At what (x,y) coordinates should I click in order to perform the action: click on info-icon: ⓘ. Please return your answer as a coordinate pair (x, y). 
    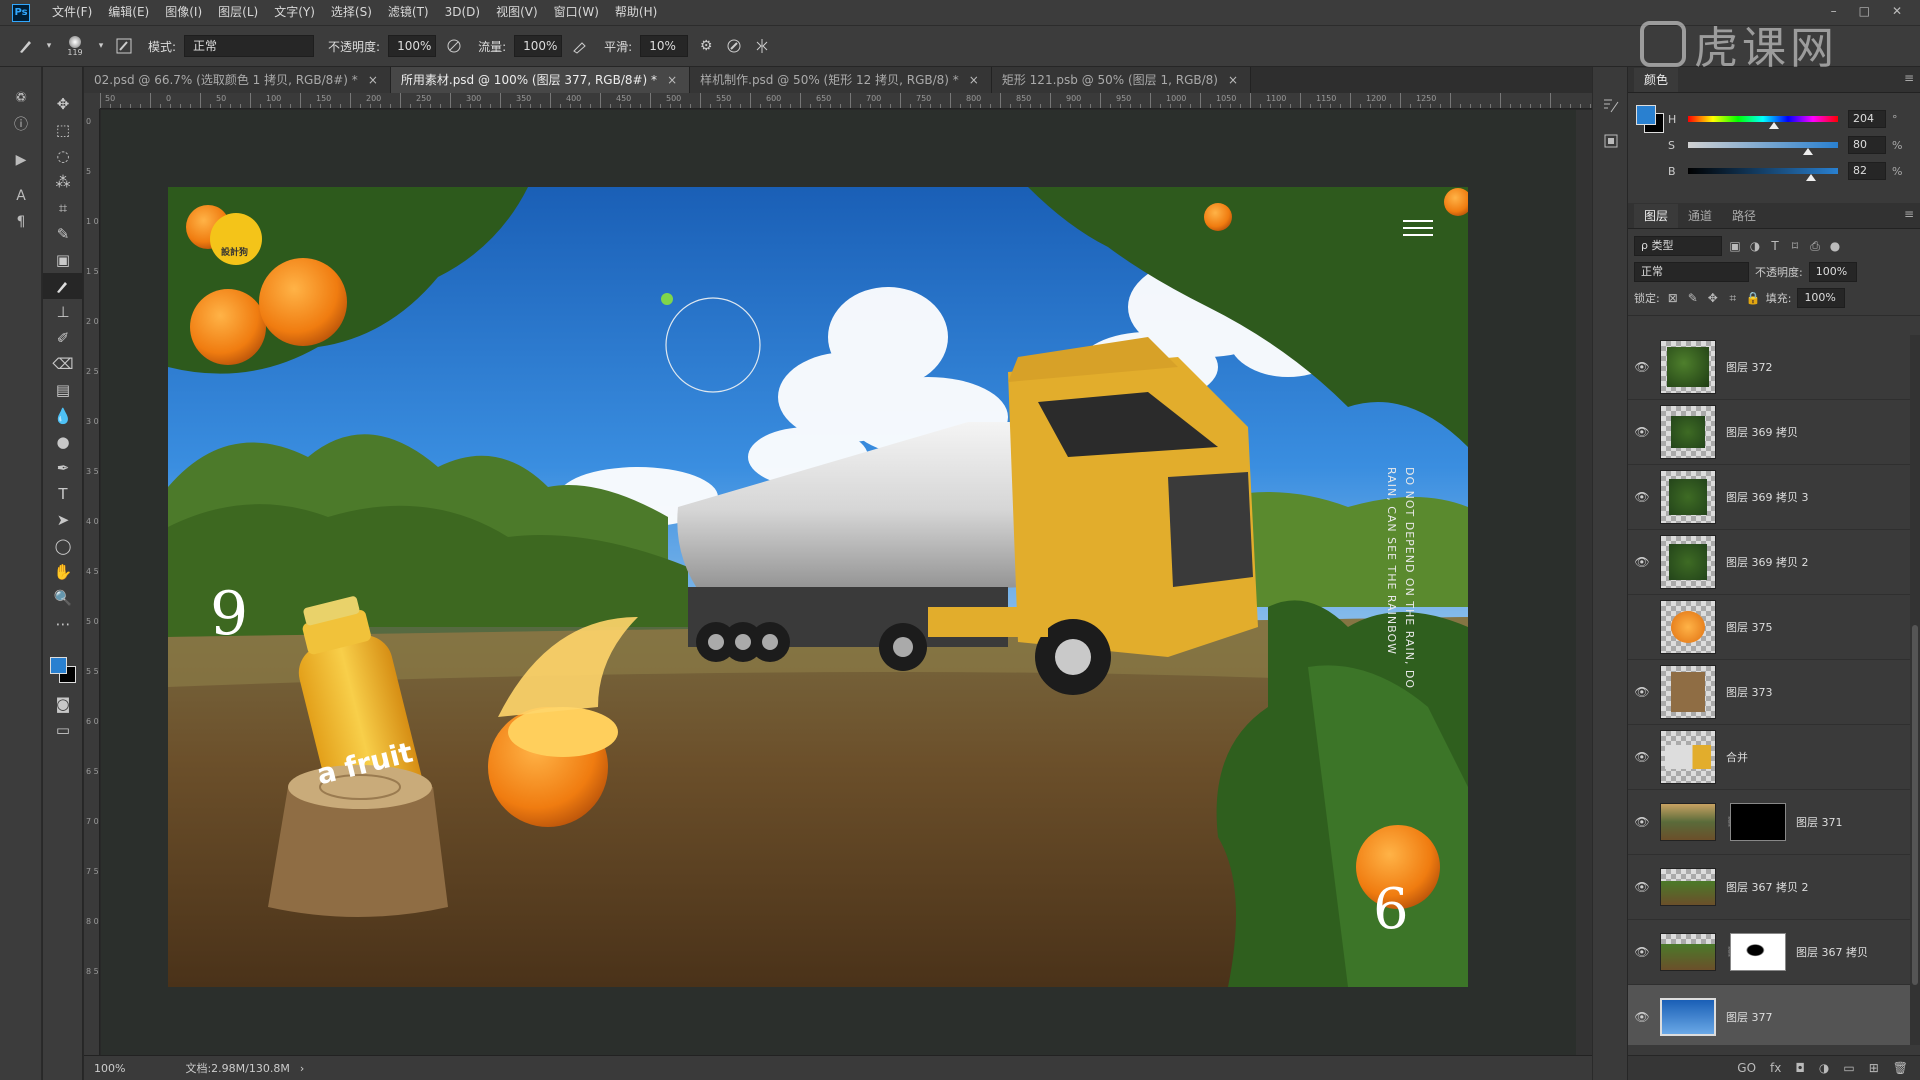
    Looking at the image, I should click on (21, 124).